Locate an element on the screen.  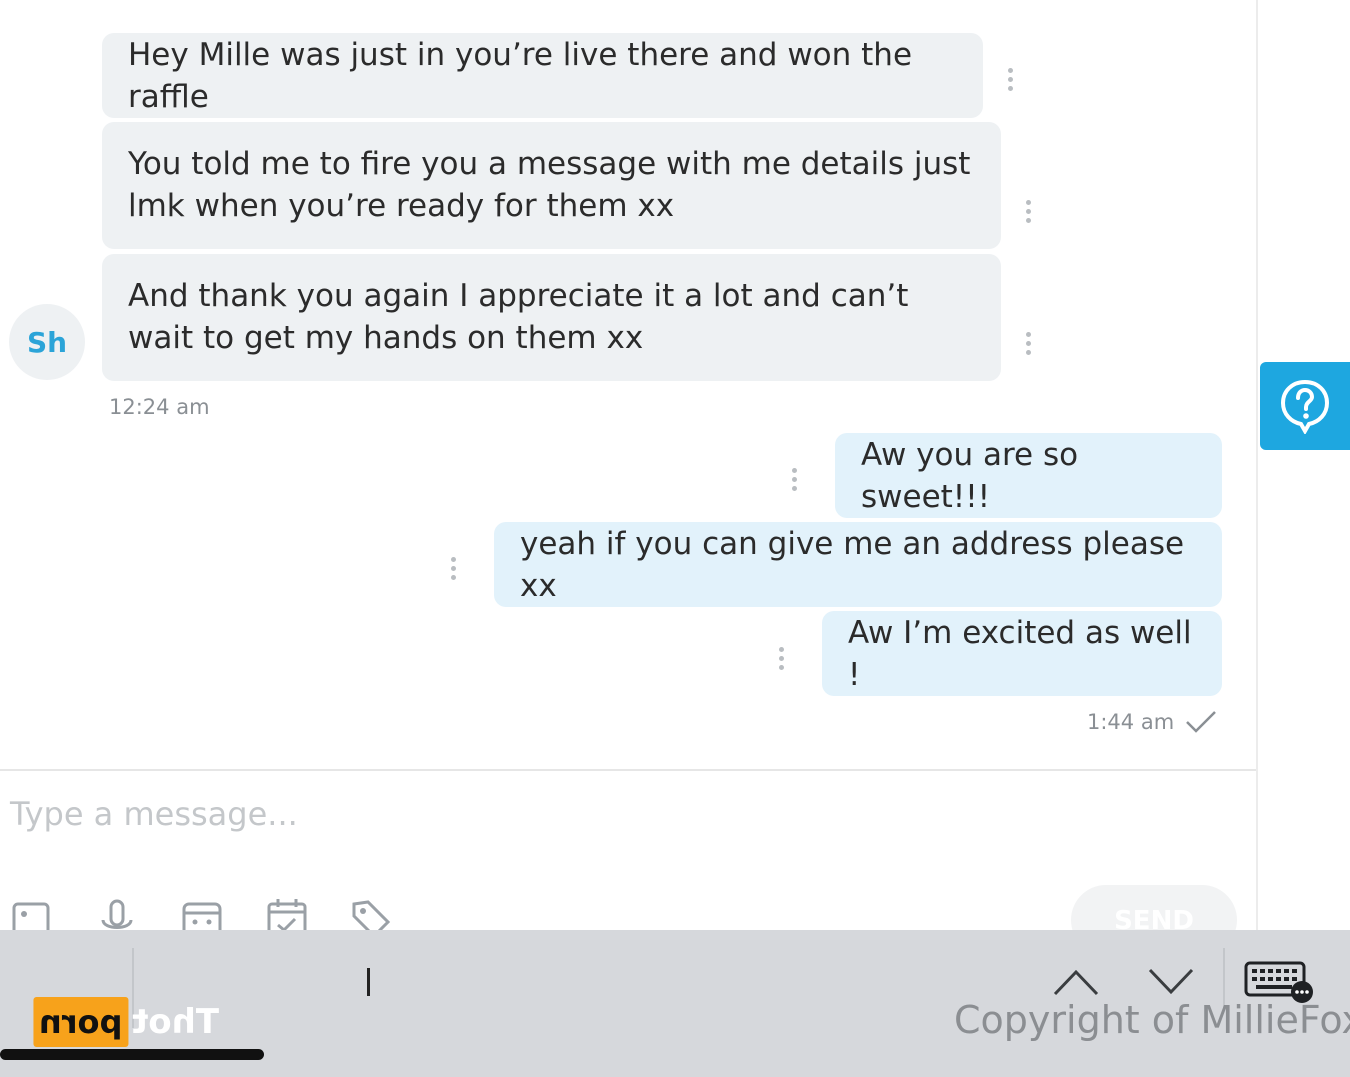
outgoing-message: Aw I’m excited as well ! is located at coordinates (1022, 653).